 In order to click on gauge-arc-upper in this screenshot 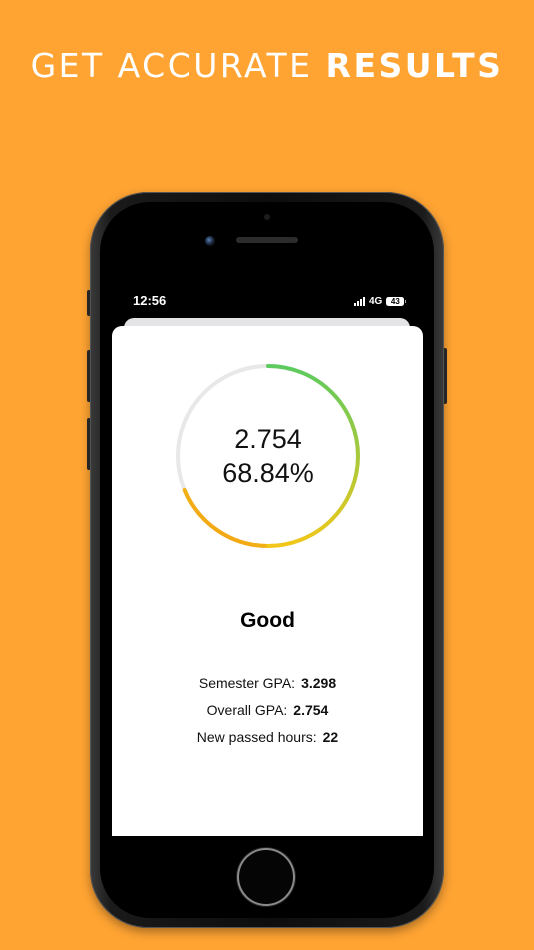, I will do `click(313, 456)`.